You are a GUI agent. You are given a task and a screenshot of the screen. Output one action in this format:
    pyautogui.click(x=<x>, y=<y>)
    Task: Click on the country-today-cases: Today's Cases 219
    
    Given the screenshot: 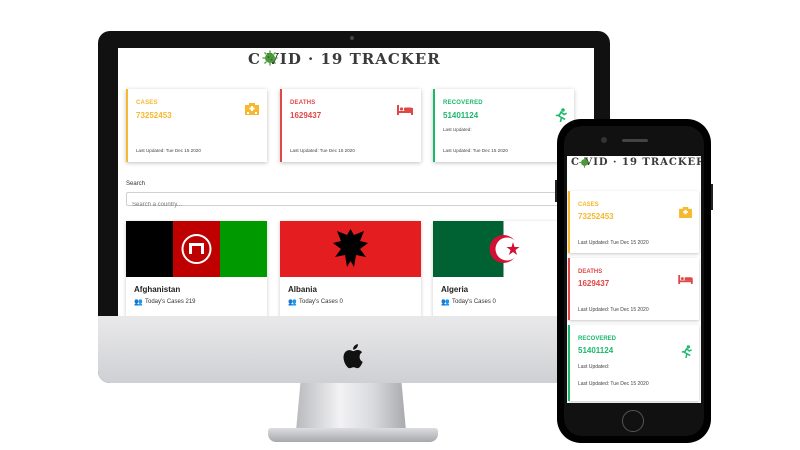 What is the action you would take?
    pyautogui.click(x=170, y=302)
    